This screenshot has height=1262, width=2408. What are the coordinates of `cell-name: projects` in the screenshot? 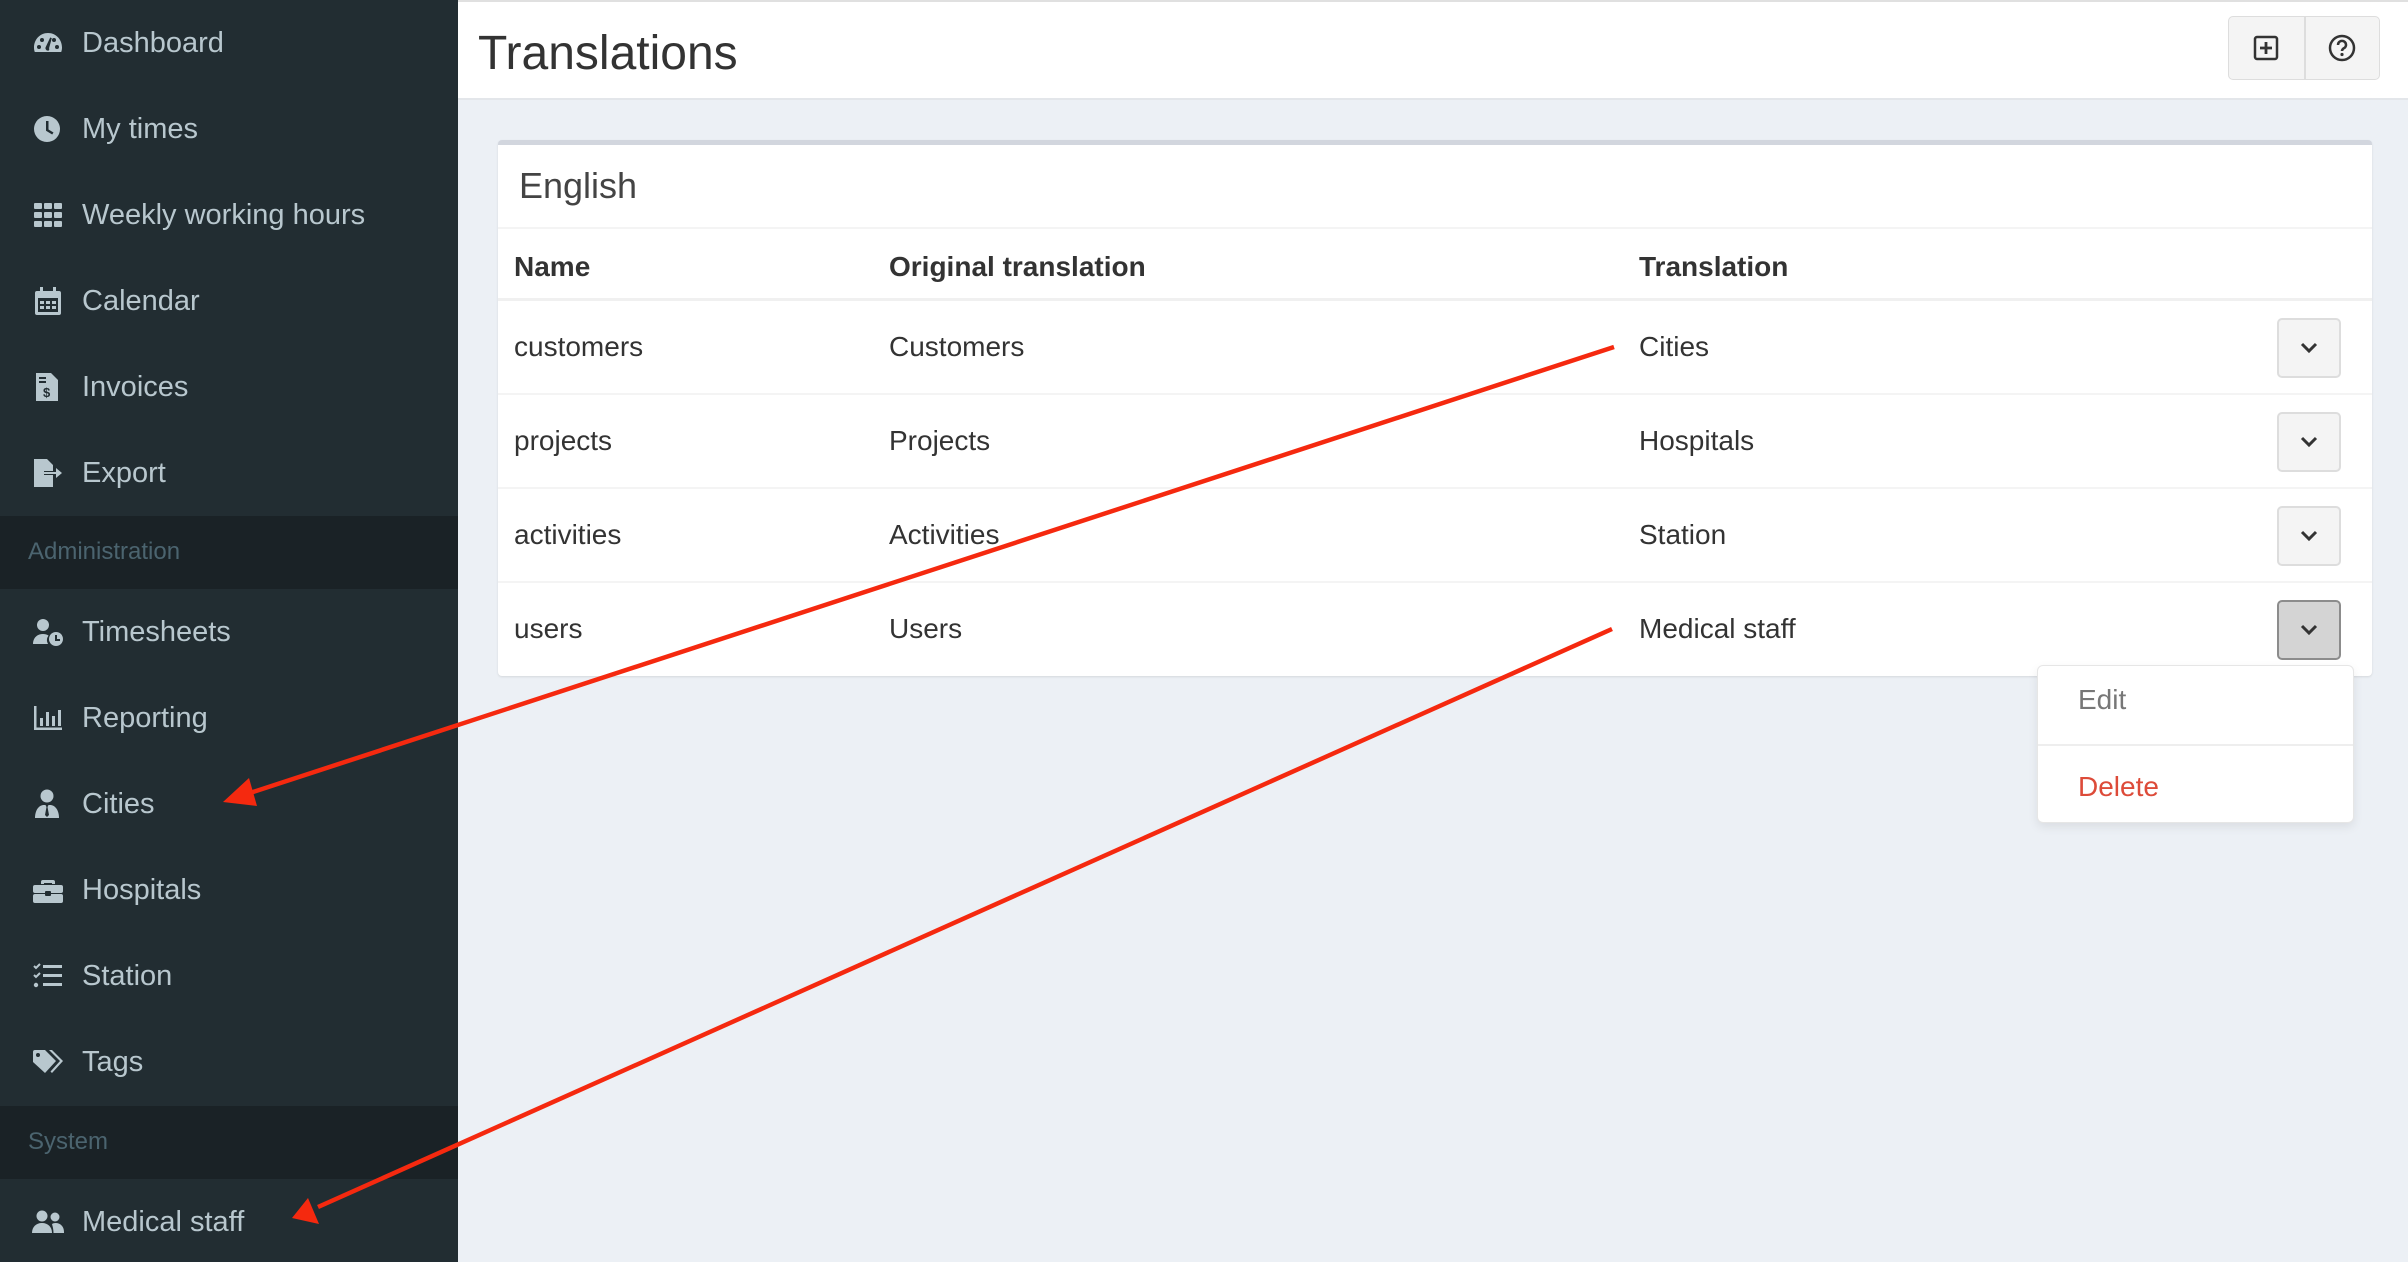 It's located at (563, 440).